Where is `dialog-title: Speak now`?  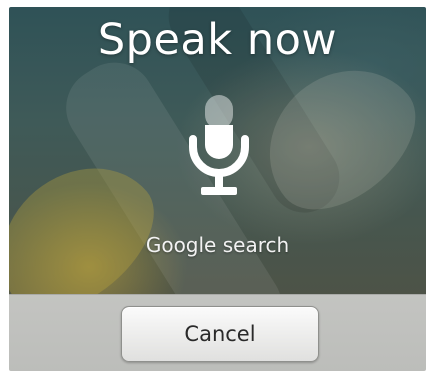 dialog-title: Speak now is located at coordinates (217, 40).